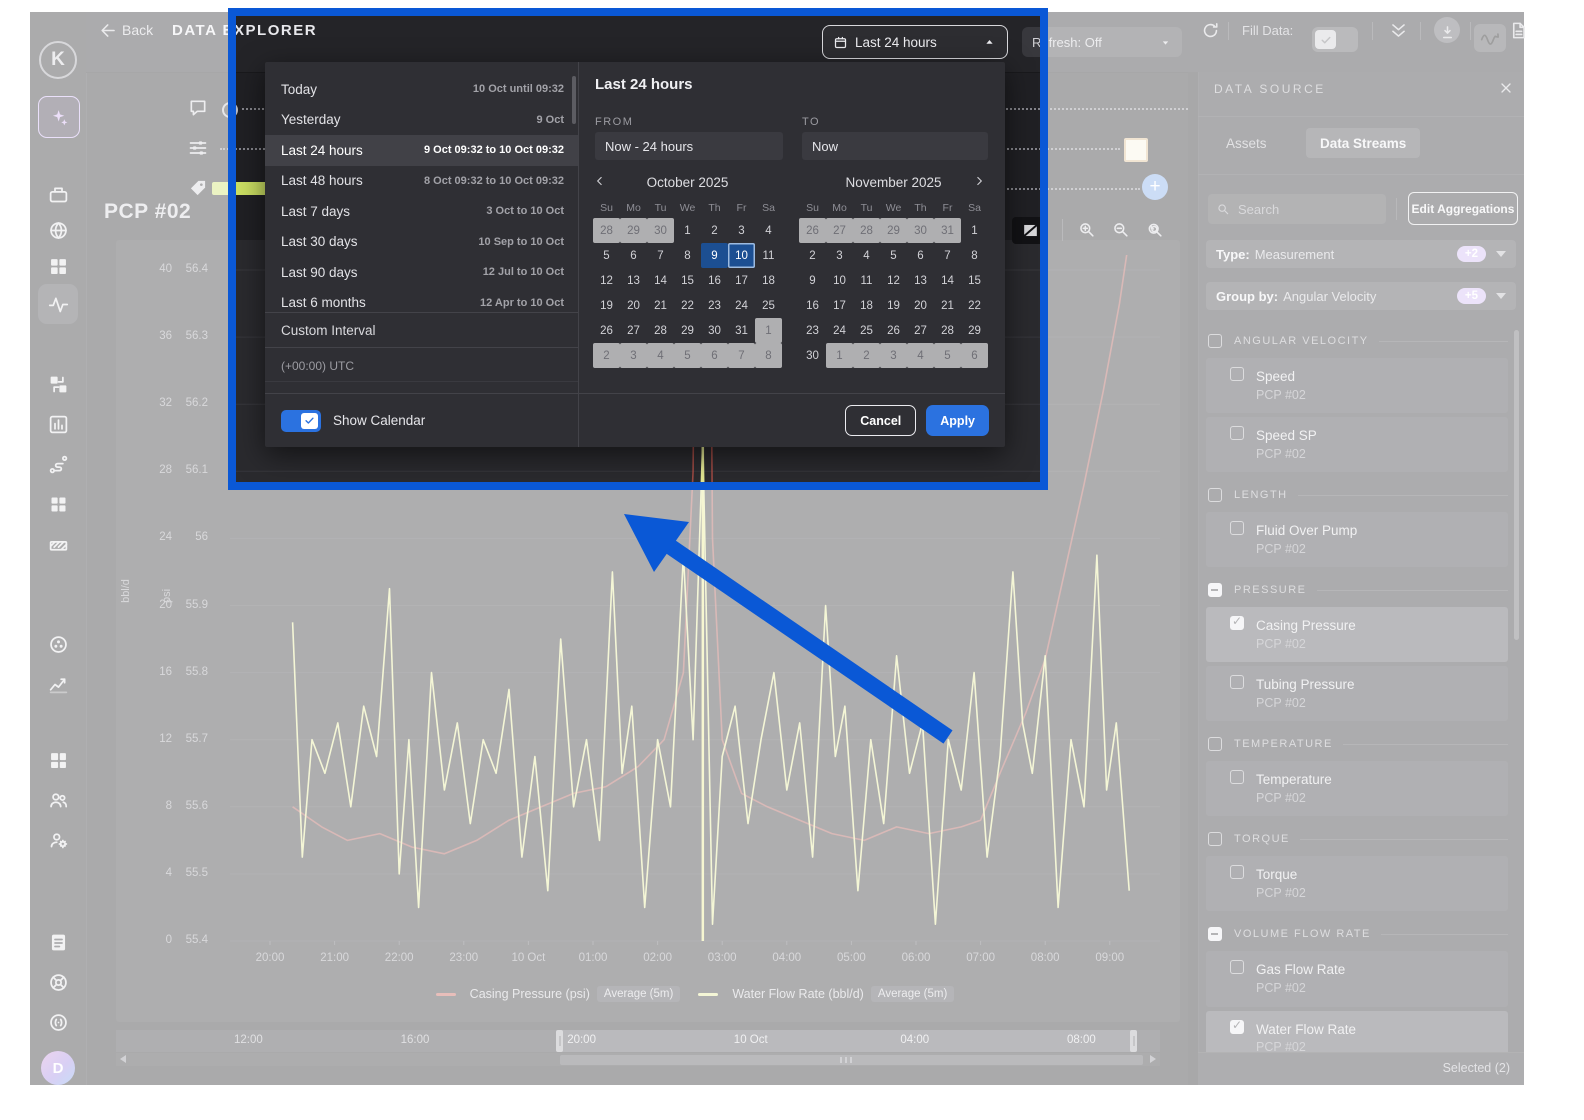  What do you see at coordinates (58, 544) in the screenshot?
I see `sidebar-item-maintenance` at bounding box center [58, 544].